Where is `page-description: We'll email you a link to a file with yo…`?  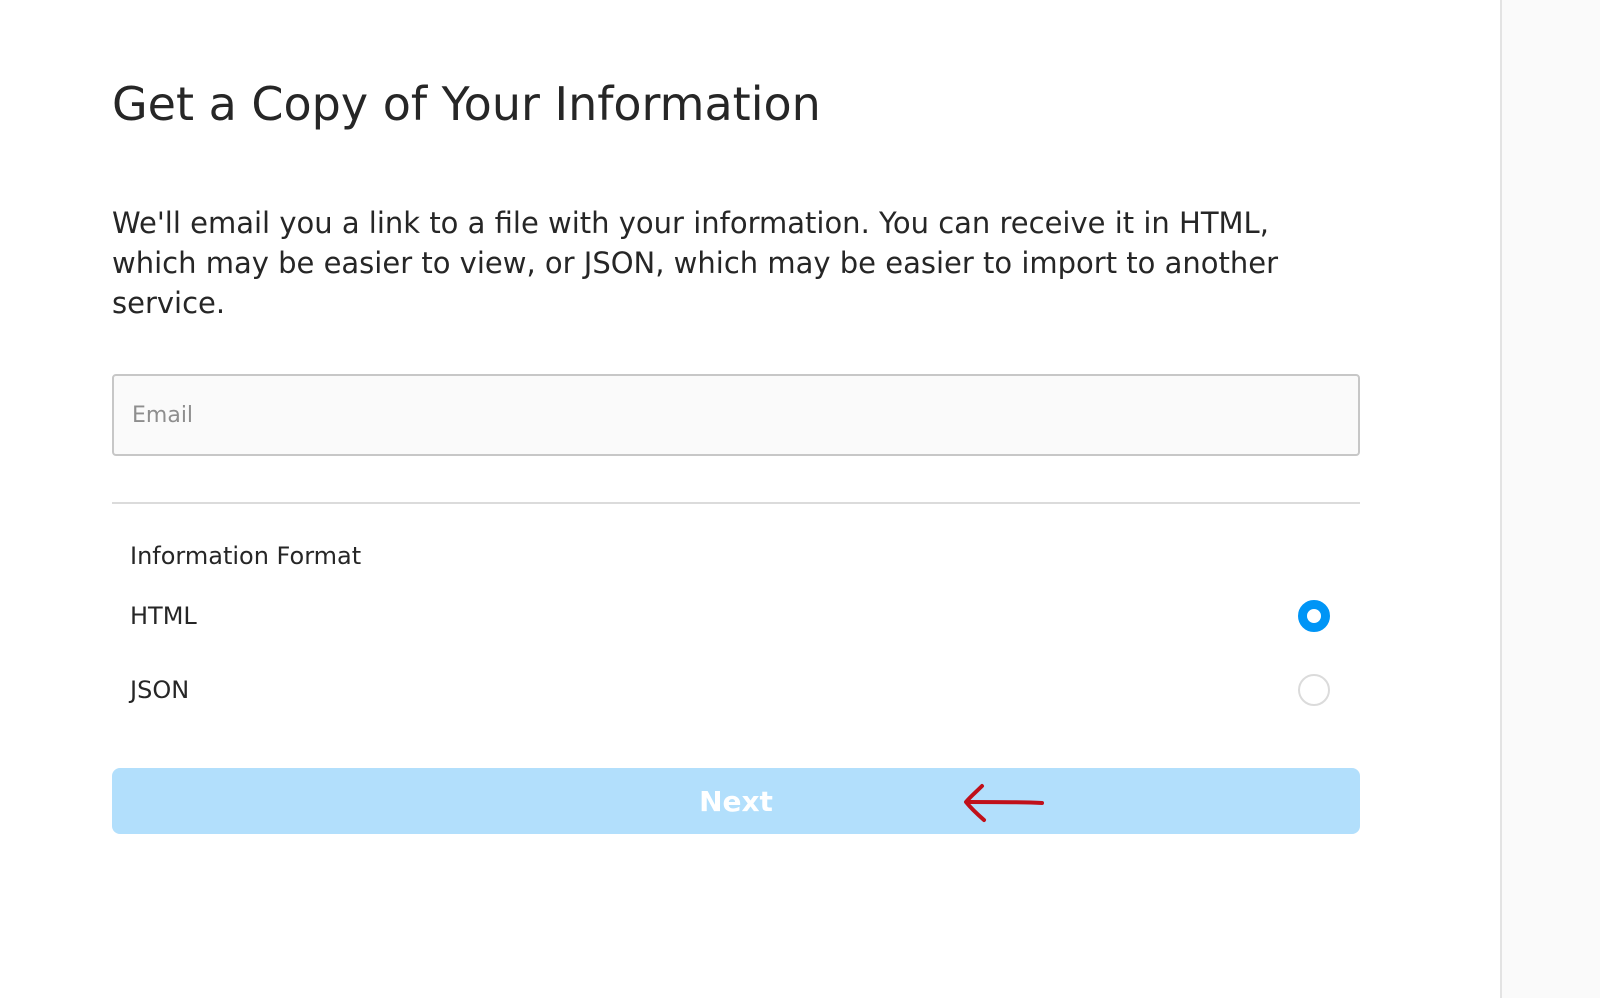
page-description: We'll email you a link to a file with yo… is located at coordinates (695, 263).